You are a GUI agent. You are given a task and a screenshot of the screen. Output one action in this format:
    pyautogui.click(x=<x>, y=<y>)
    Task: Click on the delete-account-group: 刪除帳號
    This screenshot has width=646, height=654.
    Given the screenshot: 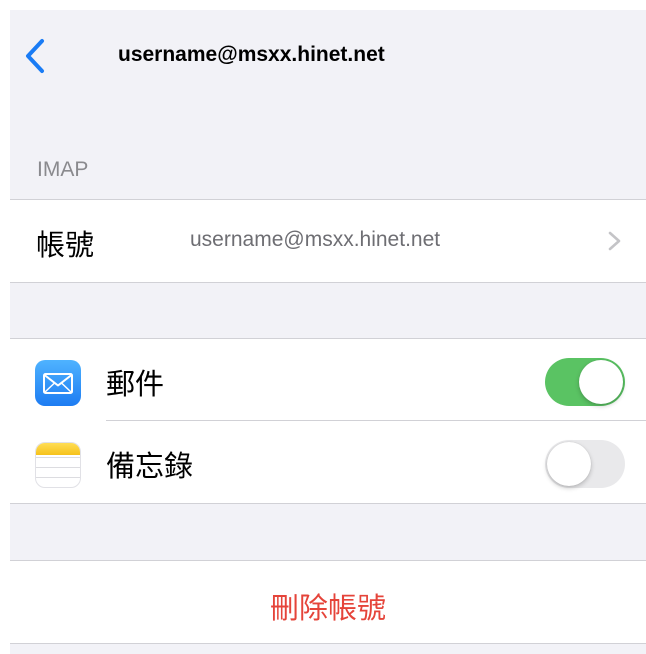 What is the action you would take?
    pyautogui.click(x=328, y=602)
    